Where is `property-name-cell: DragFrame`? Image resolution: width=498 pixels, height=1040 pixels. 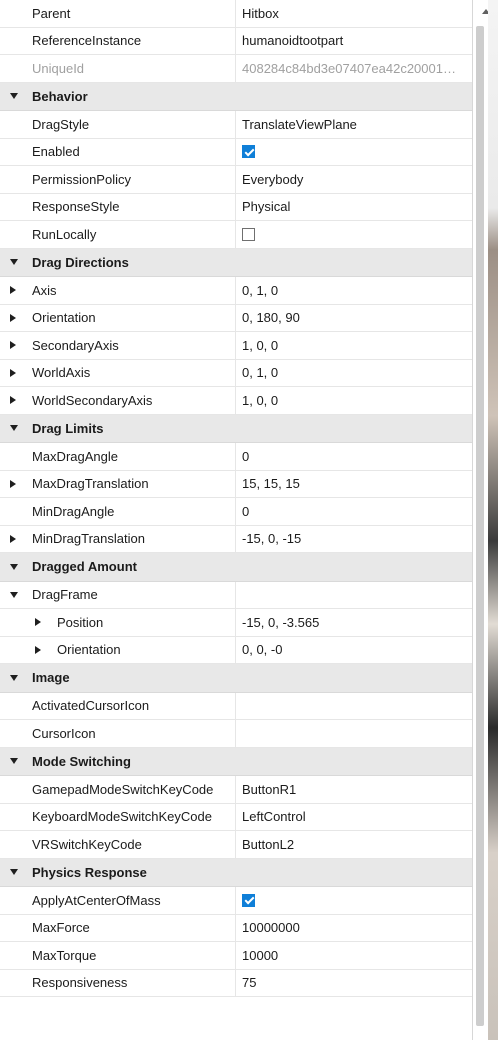 property-name-cell: DragFrame is located at coordinates (118, 594).